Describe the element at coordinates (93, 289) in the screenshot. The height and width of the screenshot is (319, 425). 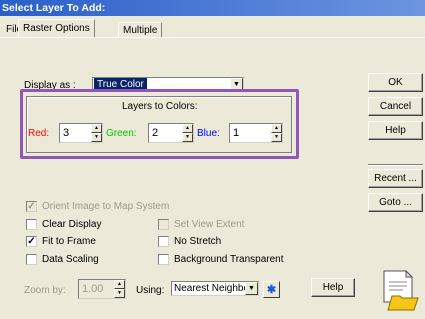
I see `zoom-value: 1.00` at that location.